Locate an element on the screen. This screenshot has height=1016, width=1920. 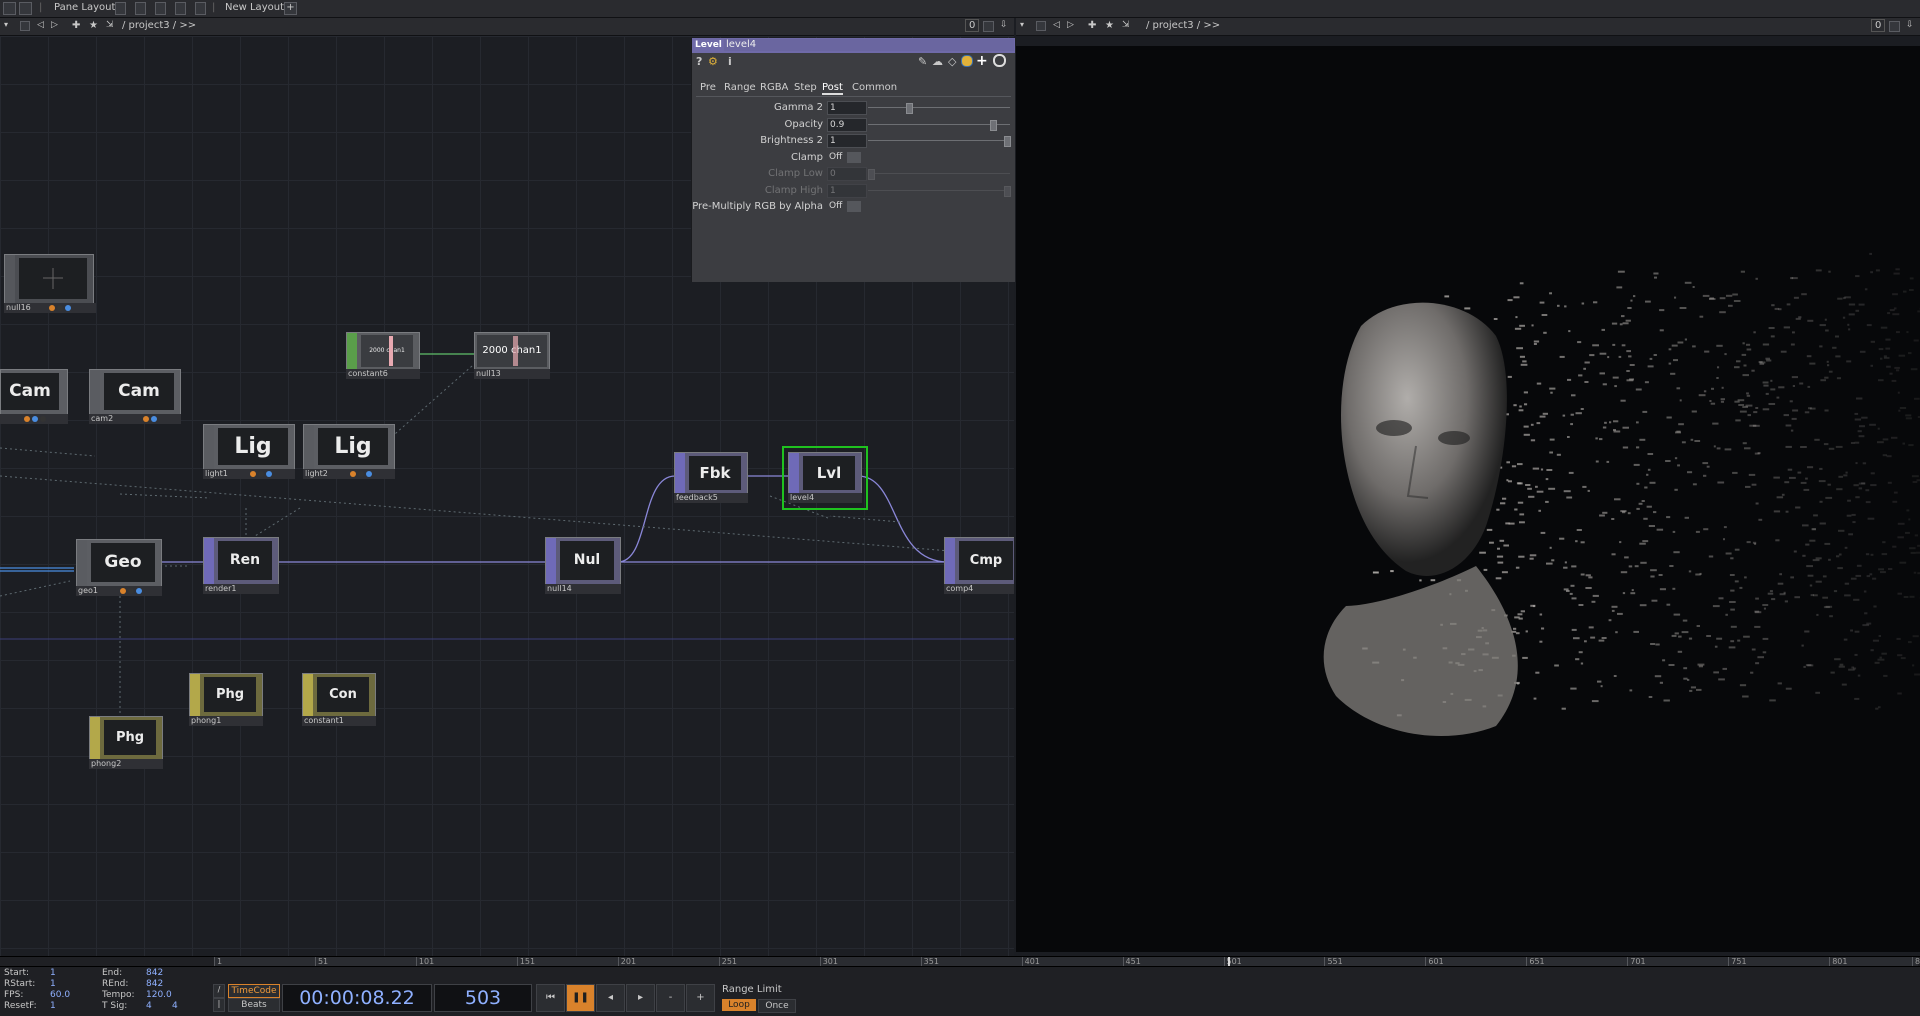
comment-icon: ☁ is located at coordinates (937, 61).